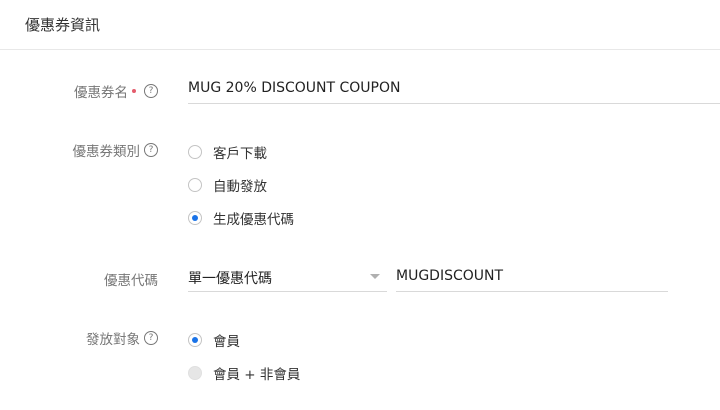 This screenshot has width=720, height=410. I want to click on coupon-name-label-group: 優惠券名 ?, so click(116, 91).